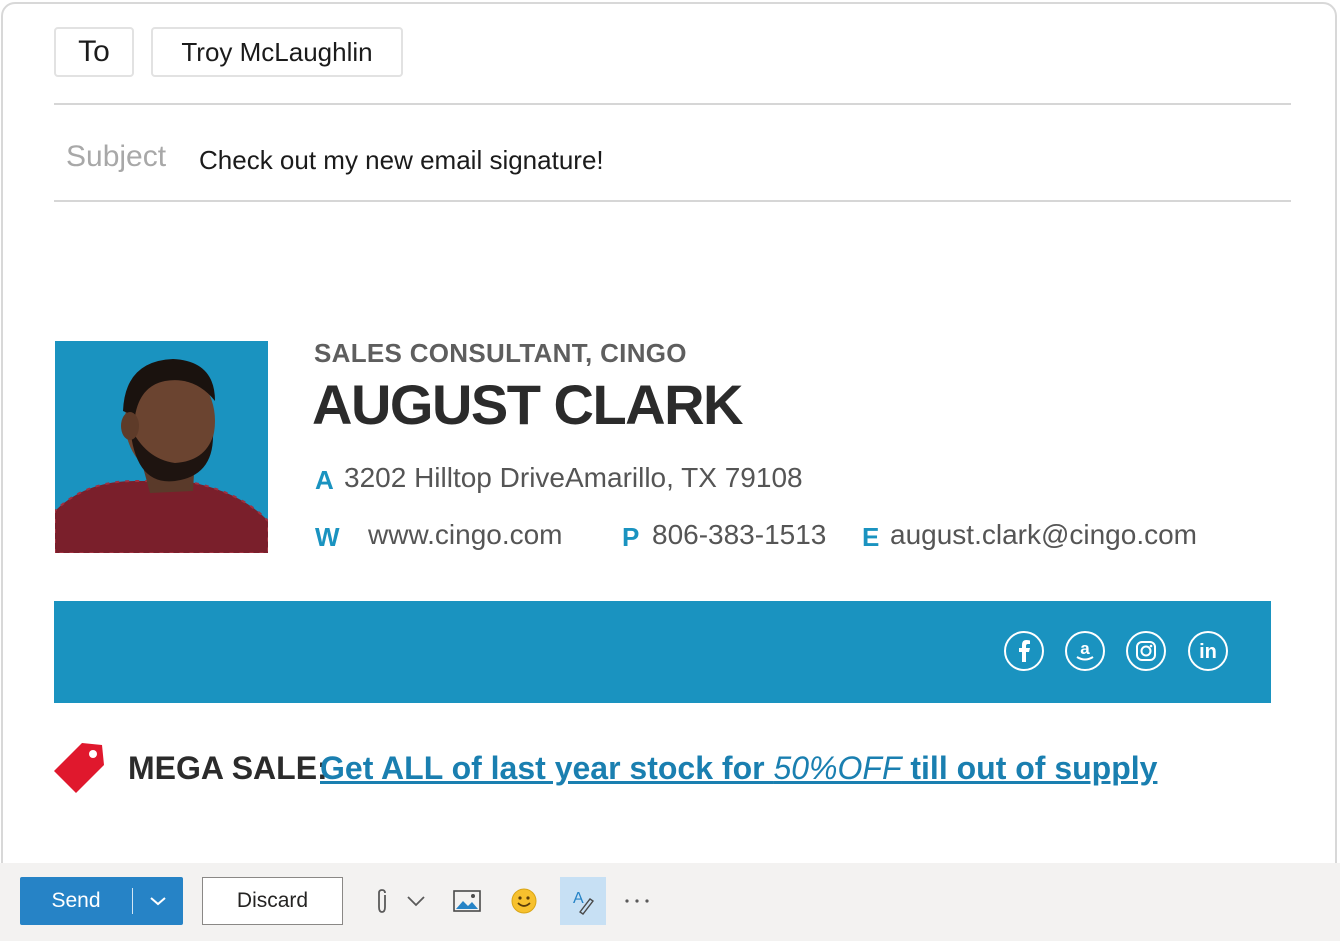 This screenshot has height=941, width=1340. Describe the element at coordinates (465, 535) in the screenshot. I see `website-link: www.cingo.com` at that location.